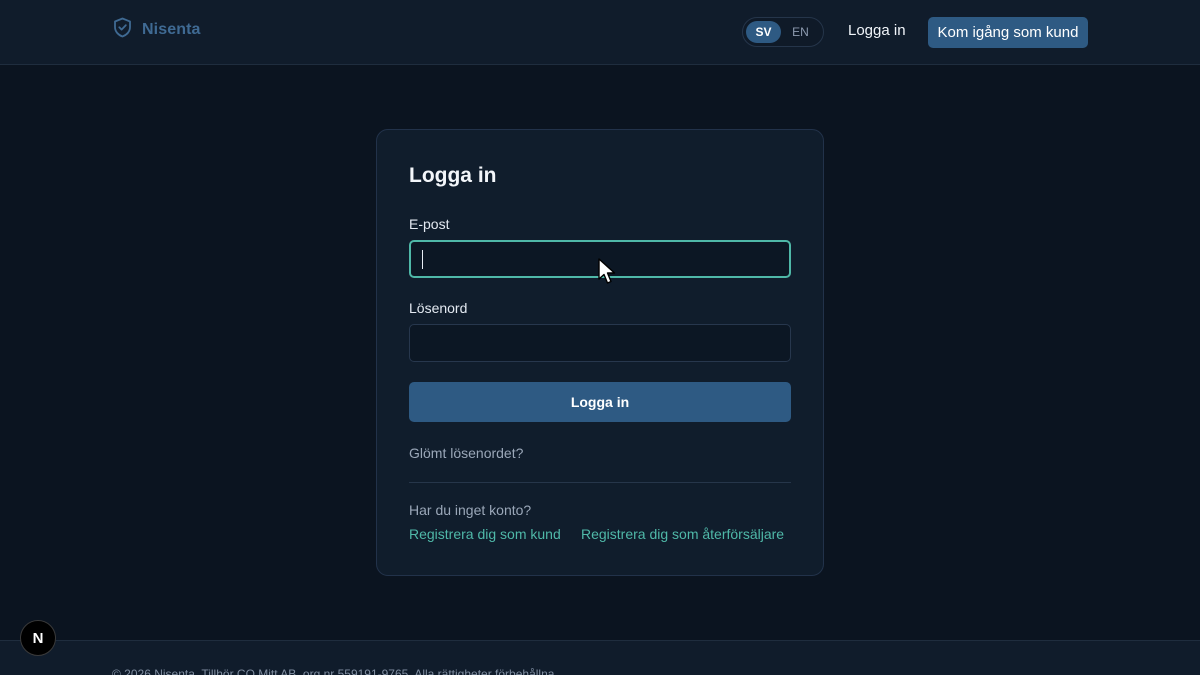  I want to click on header-login-link: Logga in, so click(877, 30).